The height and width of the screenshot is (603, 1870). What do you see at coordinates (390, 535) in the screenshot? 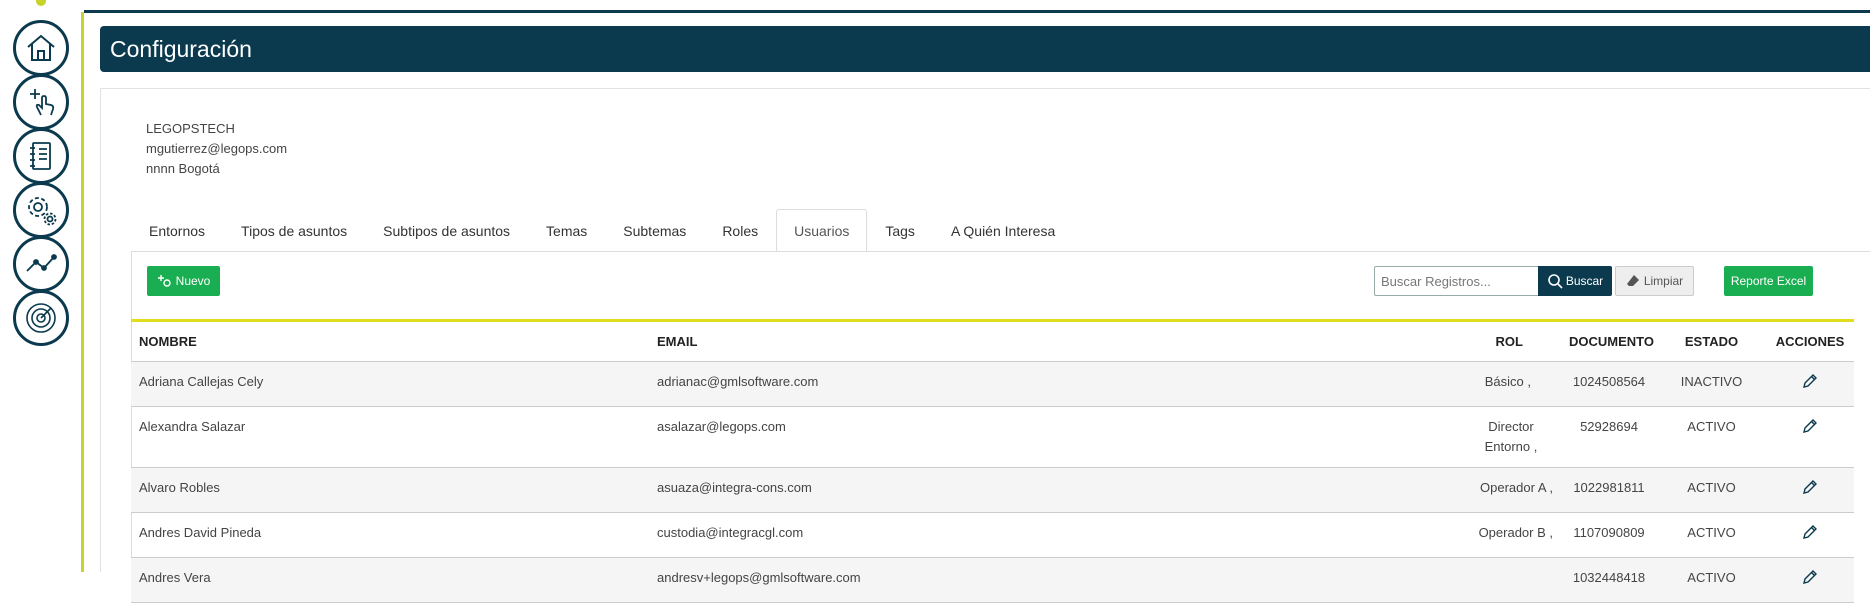
I see `cell-nombre: Andres David Pineda` at bounding box center [390, 535].